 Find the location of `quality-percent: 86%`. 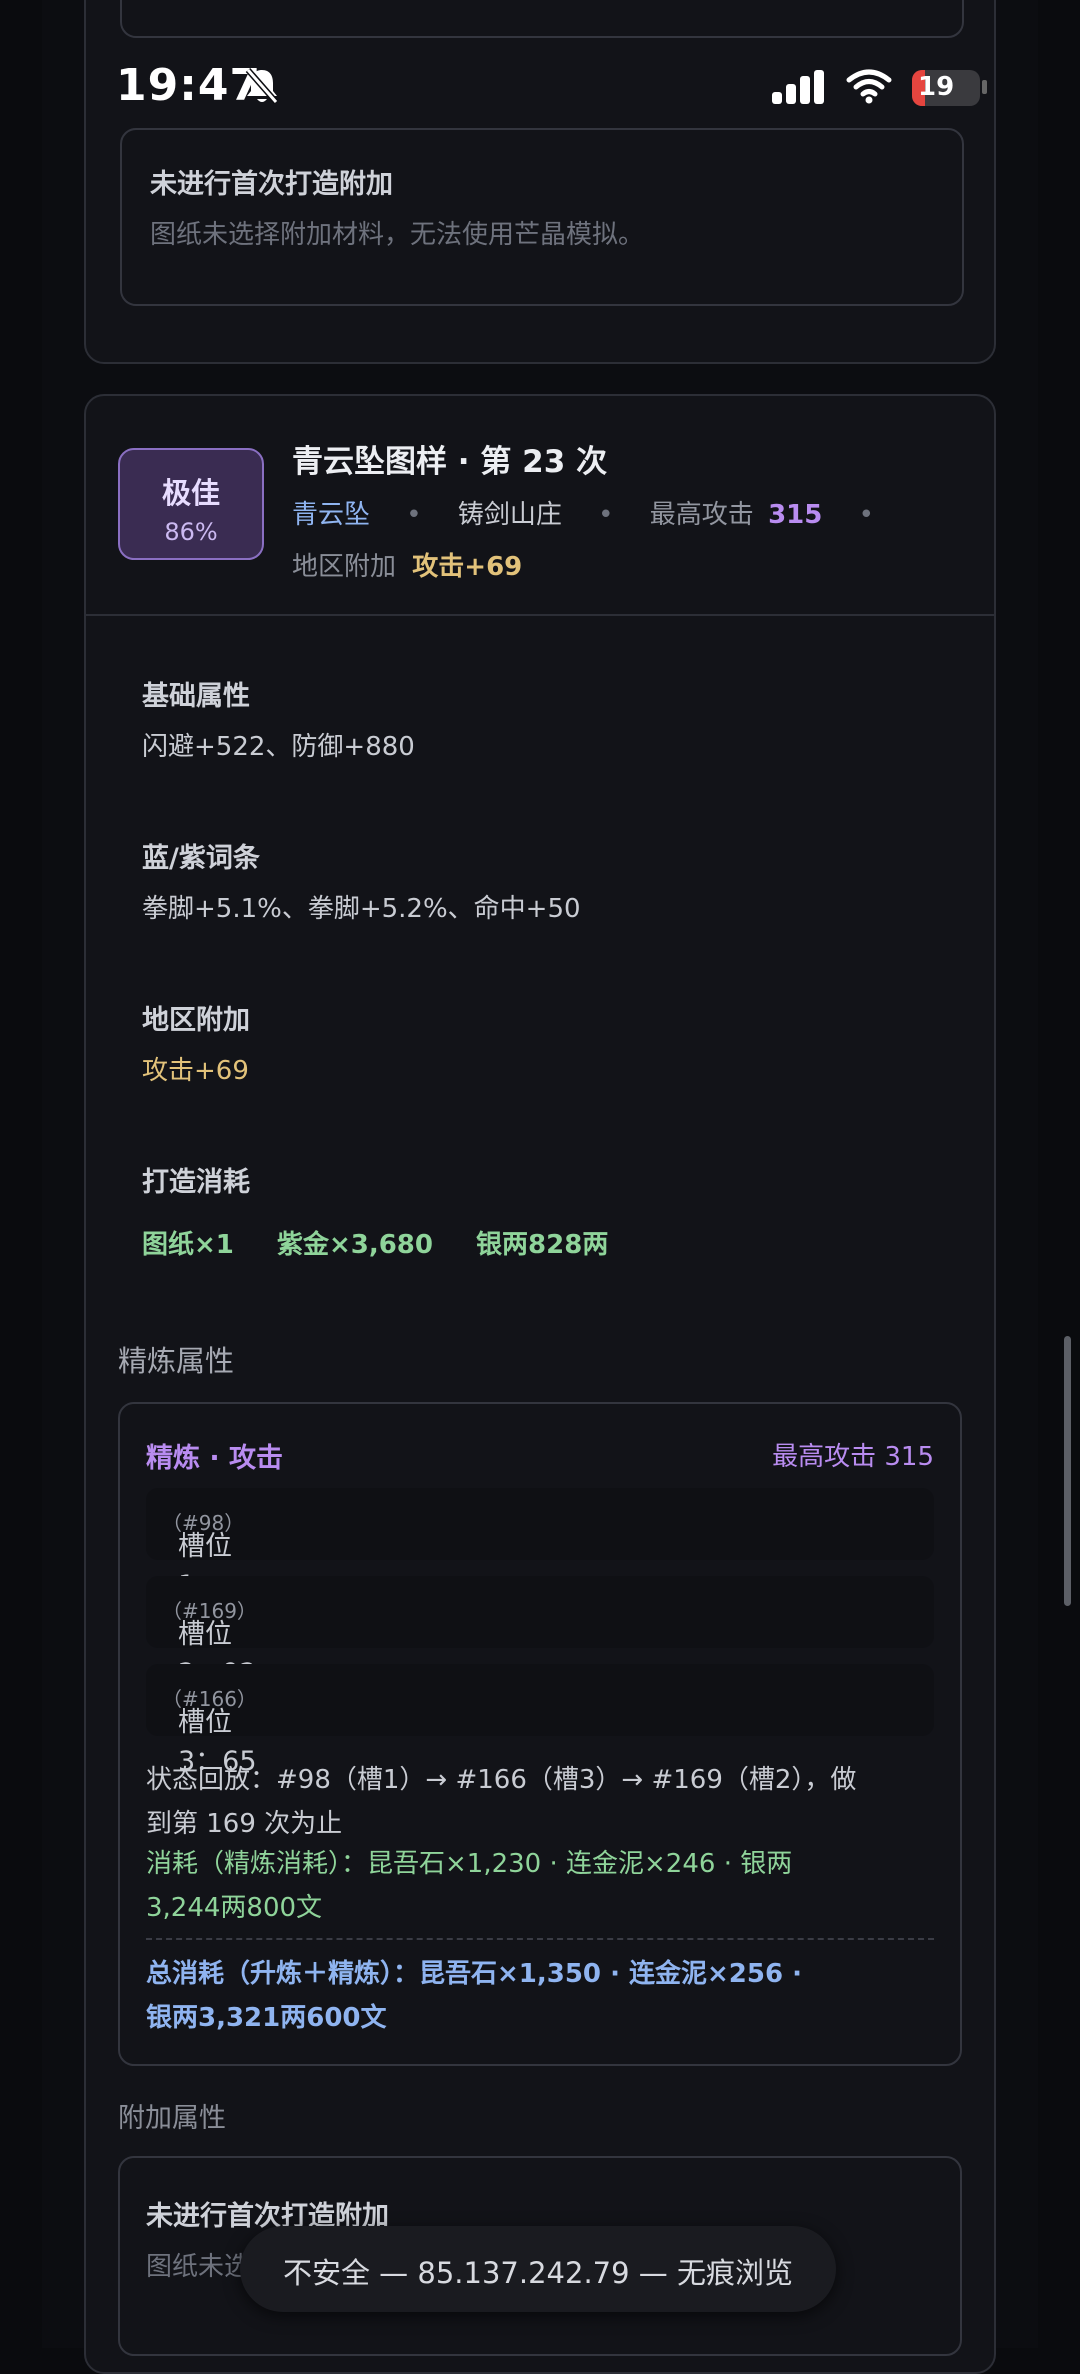

quality-percent: 86% is located at coordinates (191, 532).